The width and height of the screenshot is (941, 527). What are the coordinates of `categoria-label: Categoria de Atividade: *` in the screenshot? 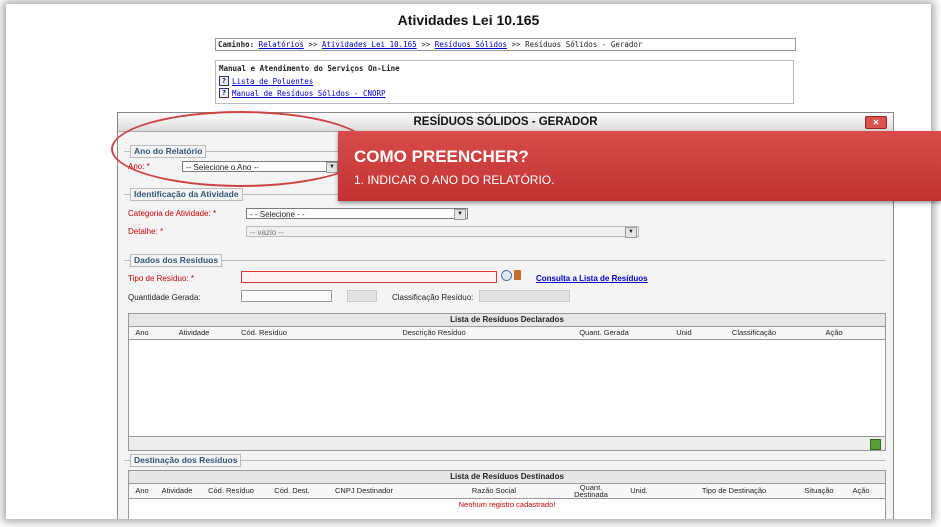 It's located at (172, 213).